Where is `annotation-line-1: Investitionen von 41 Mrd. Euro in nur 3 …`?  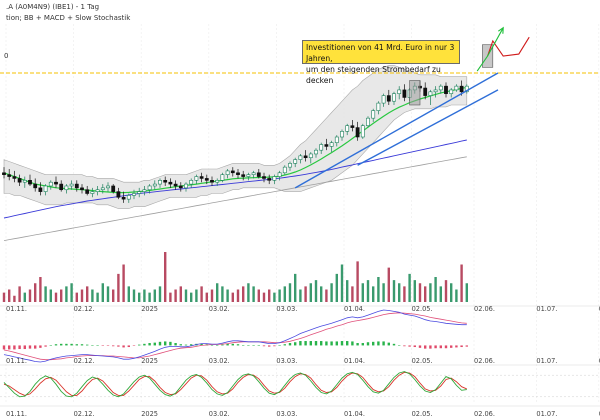
annotation-line-1: Investitionen von 41 Mrd. Euro in nur 3 … is located at coordinates (380, 53).